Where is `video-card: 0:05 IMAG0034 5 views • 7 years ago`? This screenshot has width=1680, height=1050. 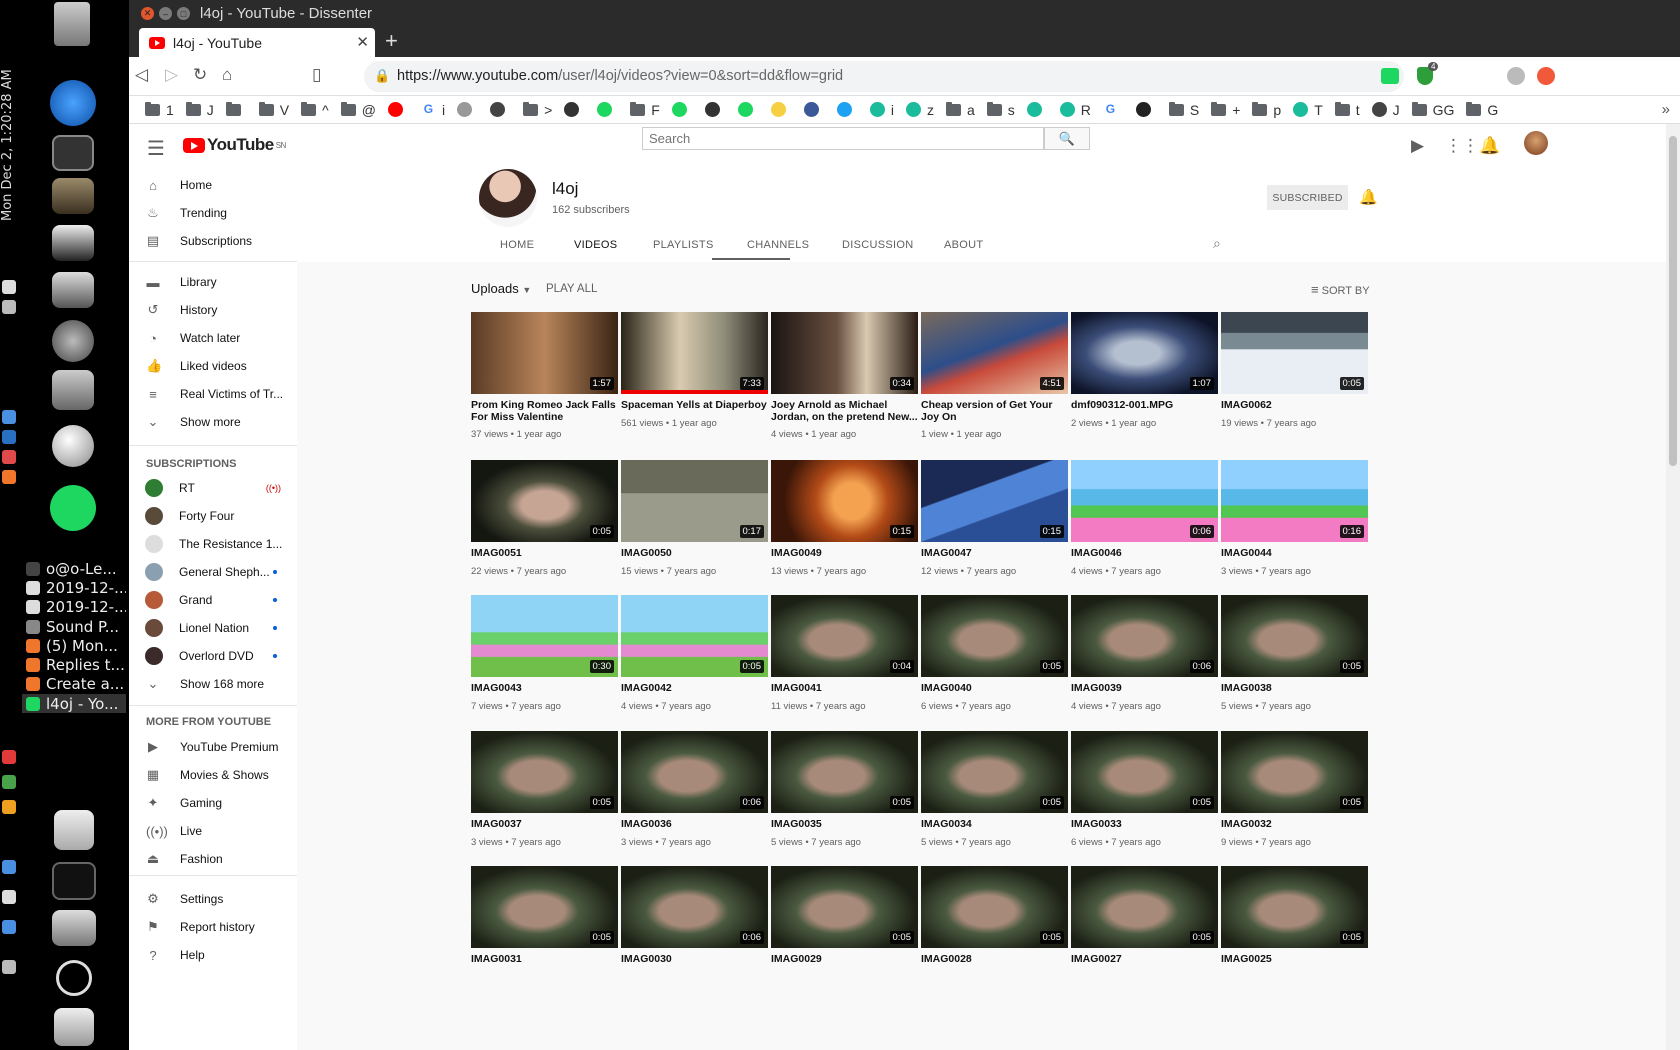
video-card: 0:05 IMAG0034 5 views • 7 years ago is located at coordinates (994, 789).